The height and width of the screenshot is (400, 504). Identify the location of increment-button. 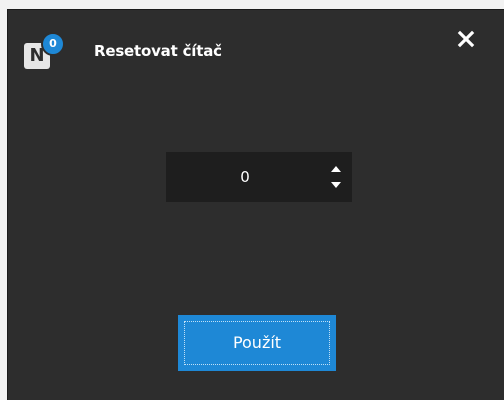
(336, 169).